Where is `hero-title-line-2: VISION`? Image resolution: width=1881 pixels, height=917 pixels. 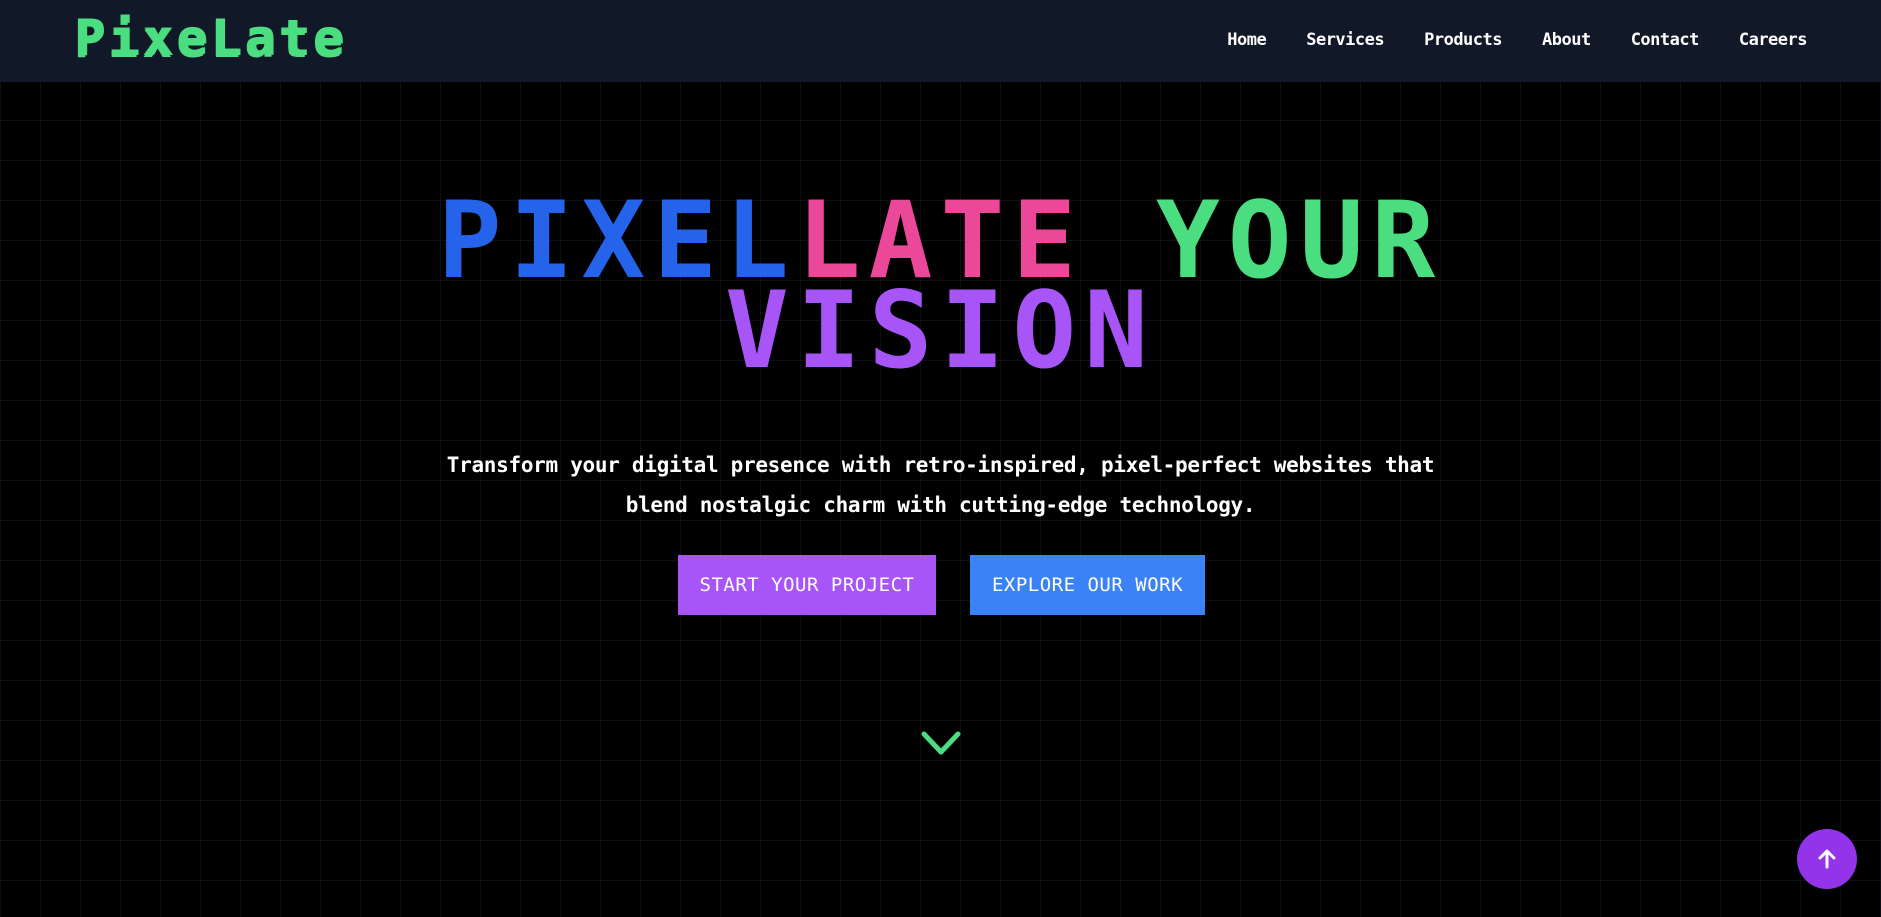
hero-title-line-2: VISION is located at coordinates (940, 331).